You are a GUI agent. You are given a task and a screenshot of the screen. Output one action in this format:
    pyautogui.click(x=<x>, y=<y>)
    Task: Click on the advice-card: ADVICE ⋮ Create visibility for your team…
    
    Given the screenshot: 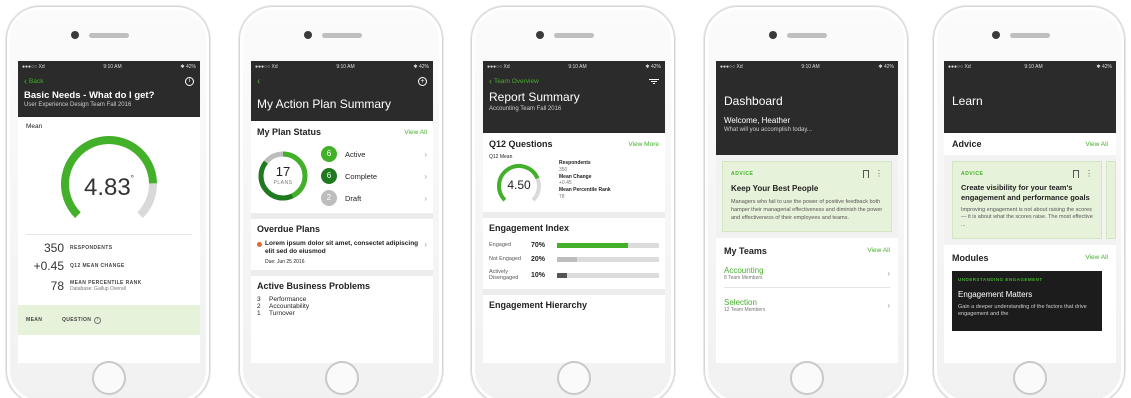 What is the action you would take?
    pyautogui.click(x=1027, y=200)
    